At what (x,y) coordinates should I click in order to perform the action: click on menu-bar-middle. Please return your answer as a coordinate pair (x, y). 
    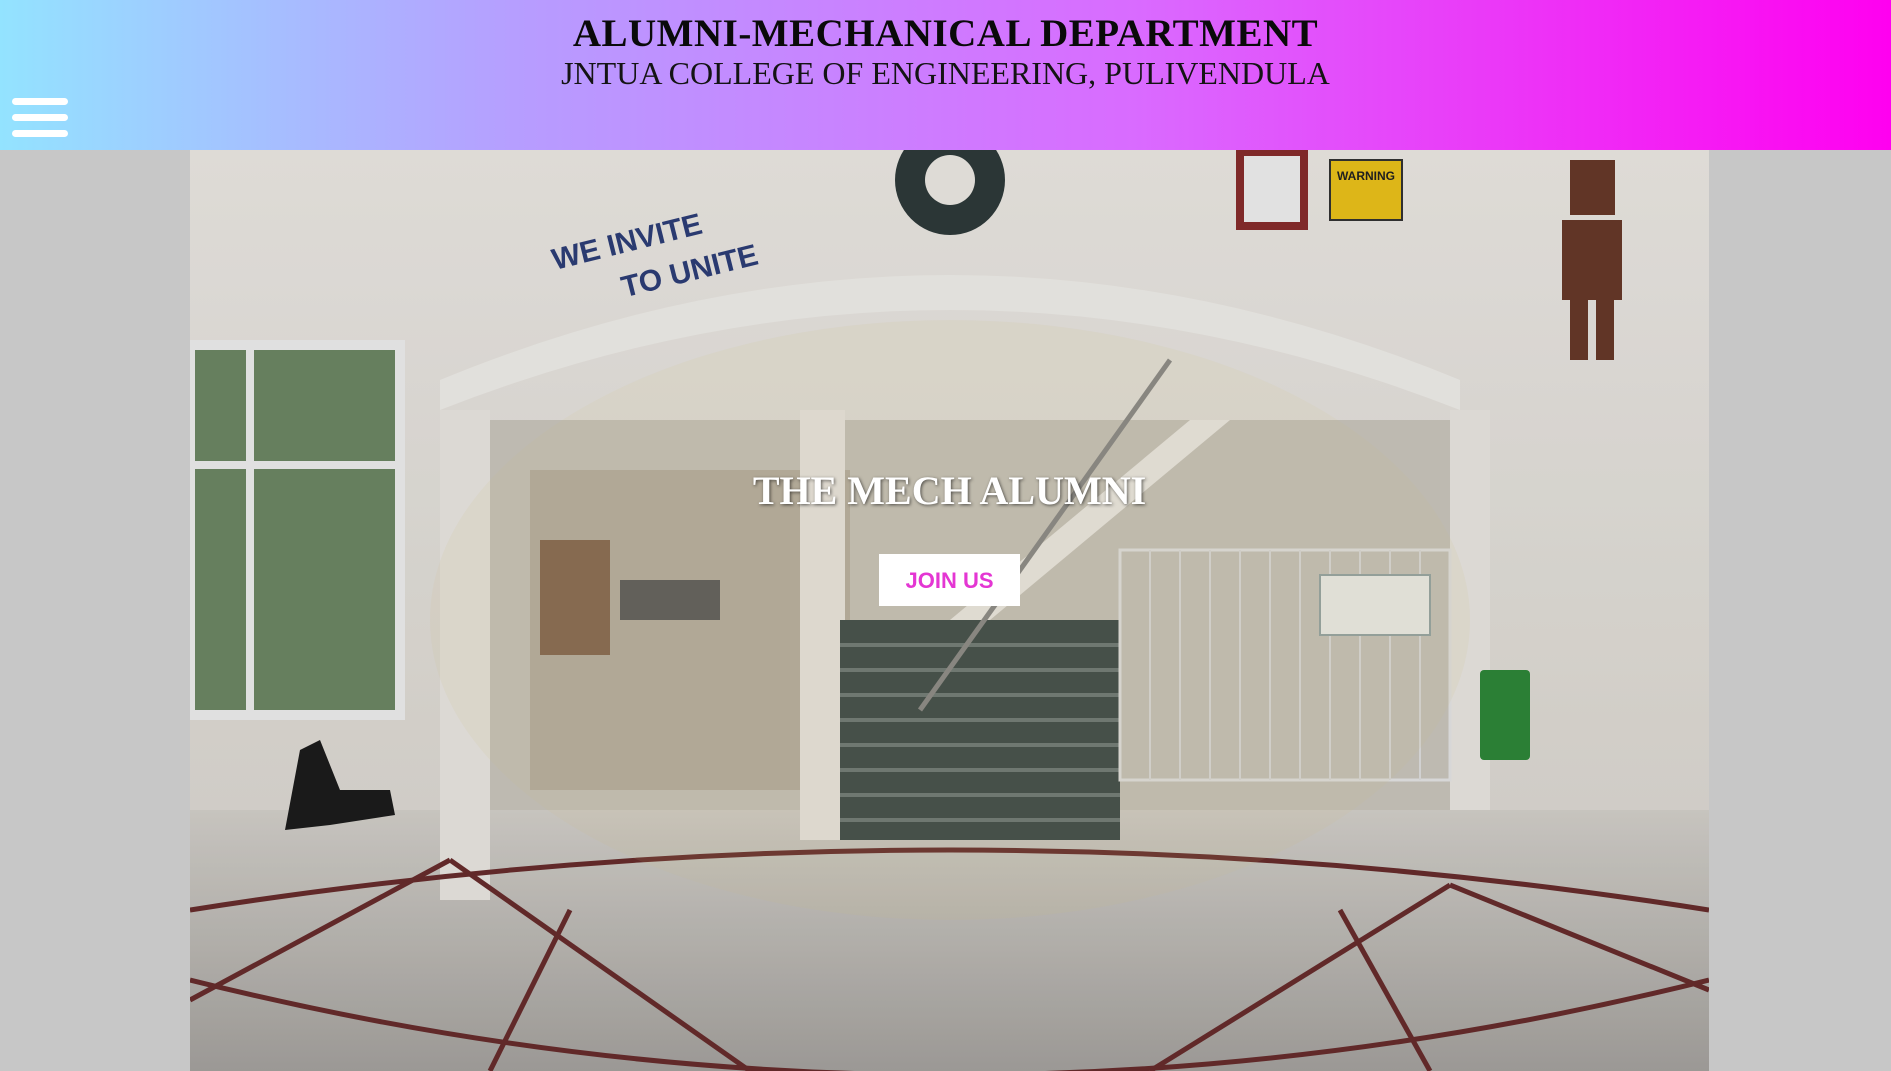
    Looking at the image, I should click on (40, 117).